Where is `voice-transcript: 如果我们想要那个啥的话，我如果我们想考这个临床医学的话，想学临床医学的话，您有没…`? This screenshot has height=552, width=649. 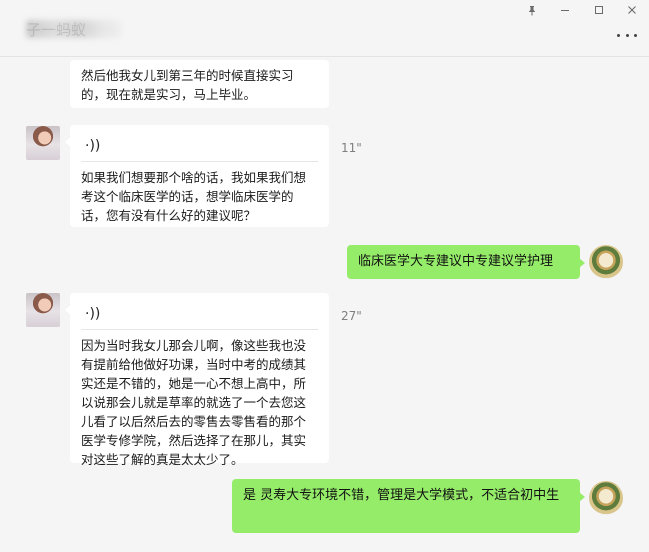
voice-transcript: 如果我们想要那个啥的话，我如果我们想考这个临床医学的话，想学临床医学的话，您有没… is located at coordinates (194, 196).